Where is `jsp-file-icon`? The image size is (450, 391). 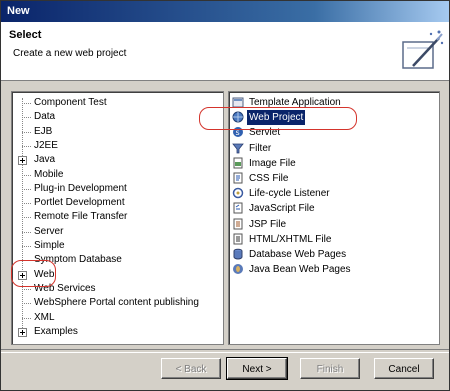
jsp-file-icon is located at coordinates (238, 224).